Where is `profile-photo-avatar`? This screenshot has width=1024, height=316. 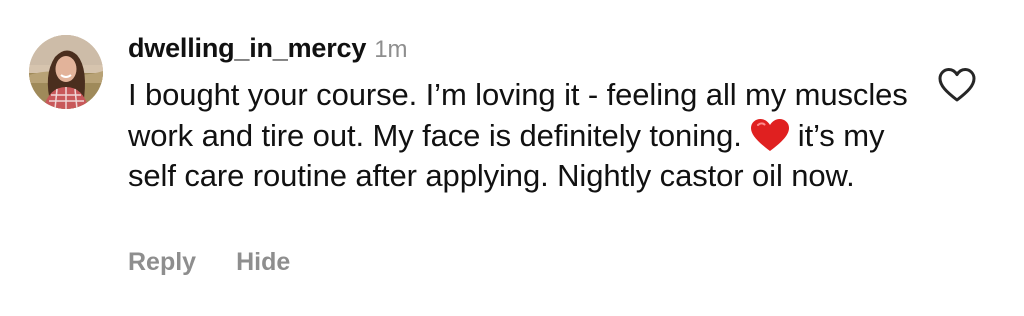 profile-photo-avatar is located at coordinates (66, 72).